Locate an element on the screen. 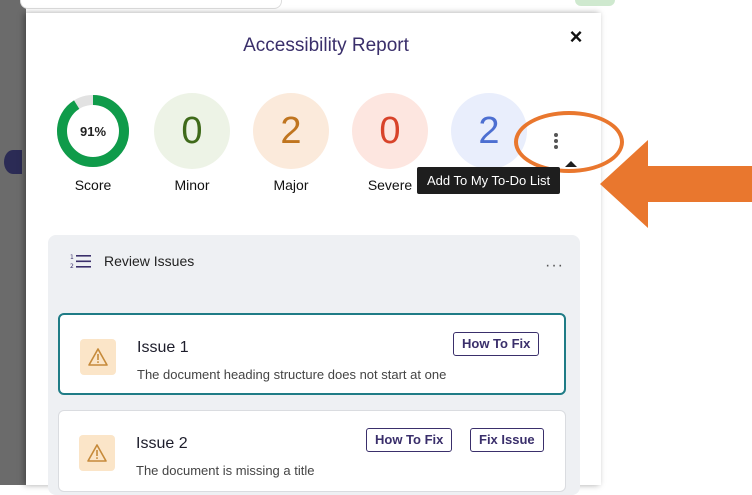 This screenshot has height=495, width=752. score-donut: 91% is located at coordinates (93, 131).